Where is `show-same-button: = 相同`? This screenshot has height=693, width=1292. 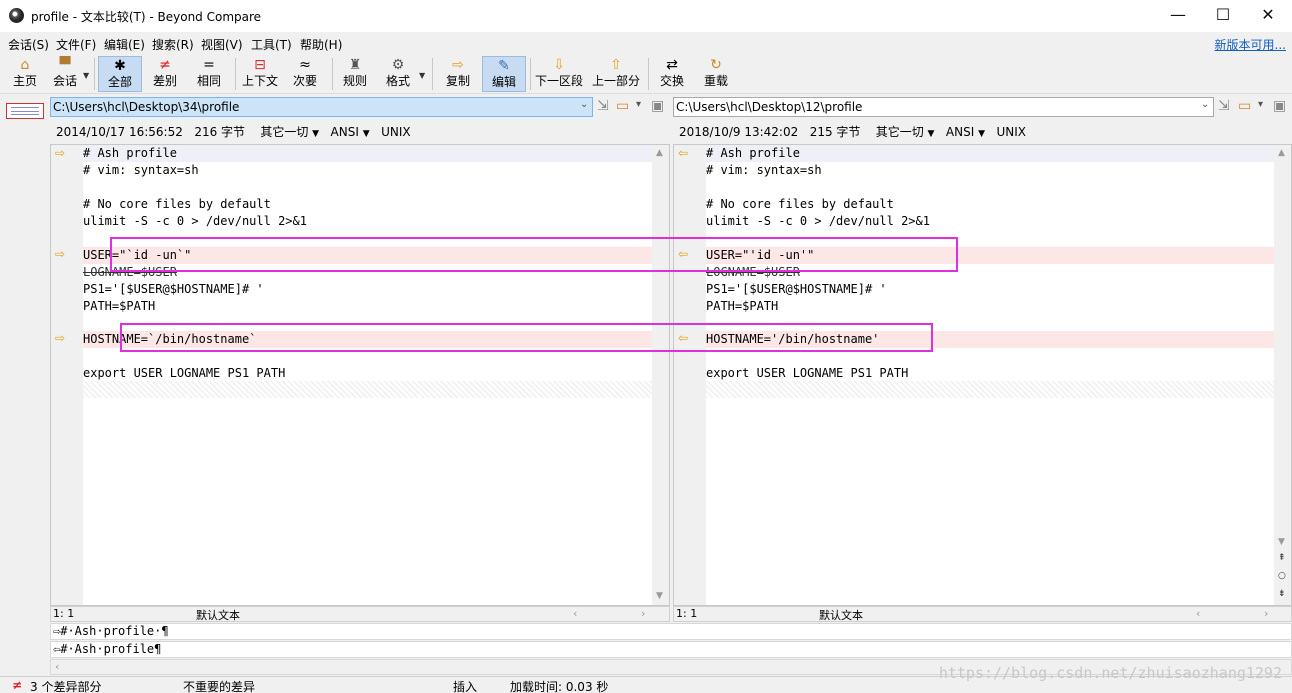 show-same-button: = 相同 is located at coordinates (209, 74).